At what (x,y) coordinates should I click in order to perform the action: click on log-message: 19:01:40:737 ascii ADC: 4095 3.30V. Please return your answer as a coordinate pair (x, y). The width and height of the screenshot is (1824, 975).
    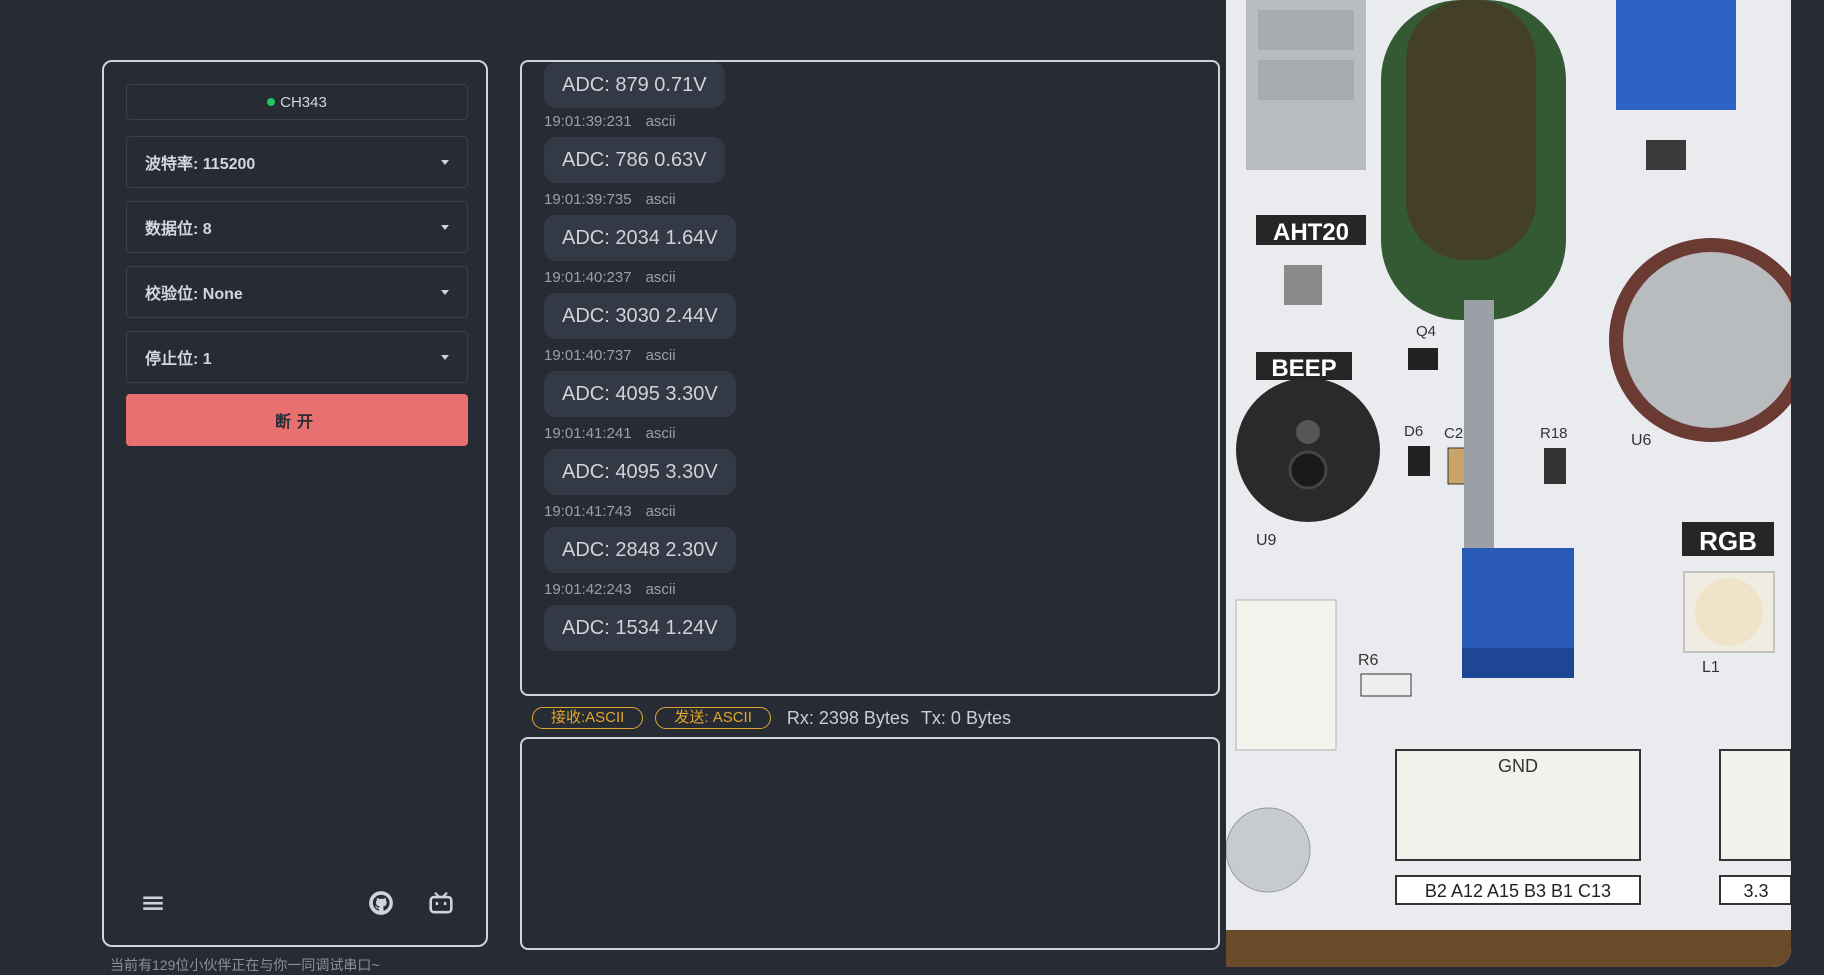
    Looking at the image, I should click on (640, 382).